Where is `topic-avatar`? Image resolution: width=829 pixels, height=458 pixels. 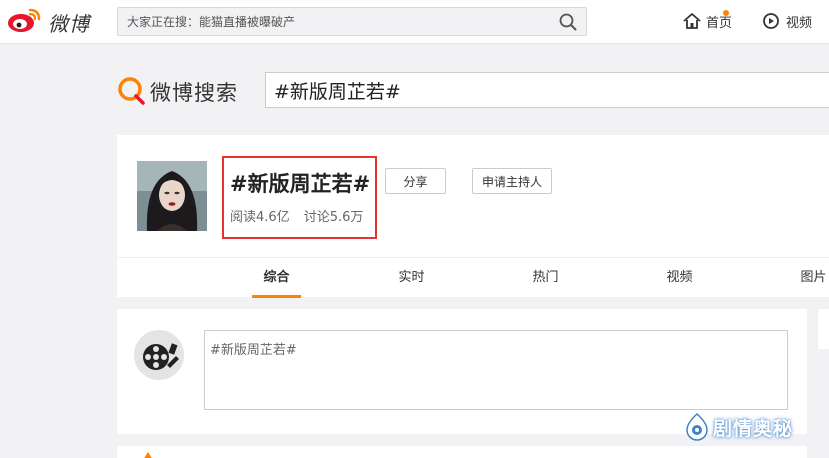 topic-avatar is located at coordinates (172, 196).